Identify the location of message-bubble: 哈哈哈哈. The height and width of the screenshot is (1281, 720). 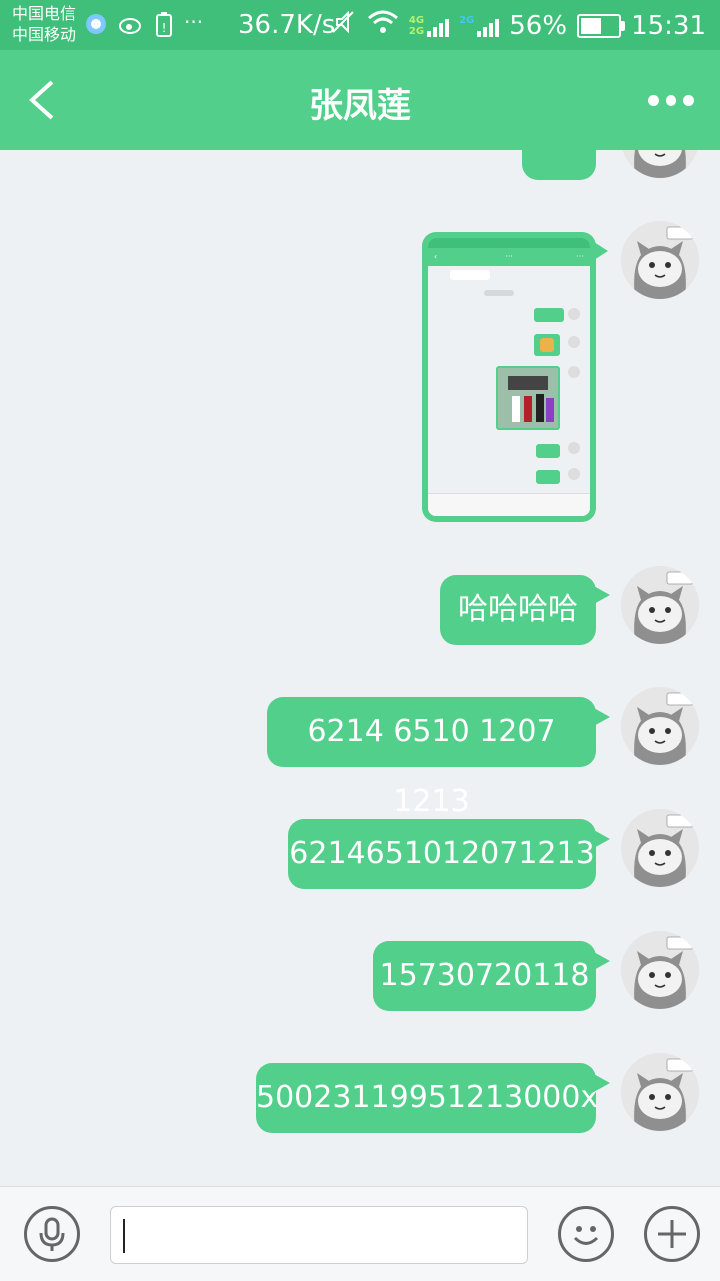
(525, 610).